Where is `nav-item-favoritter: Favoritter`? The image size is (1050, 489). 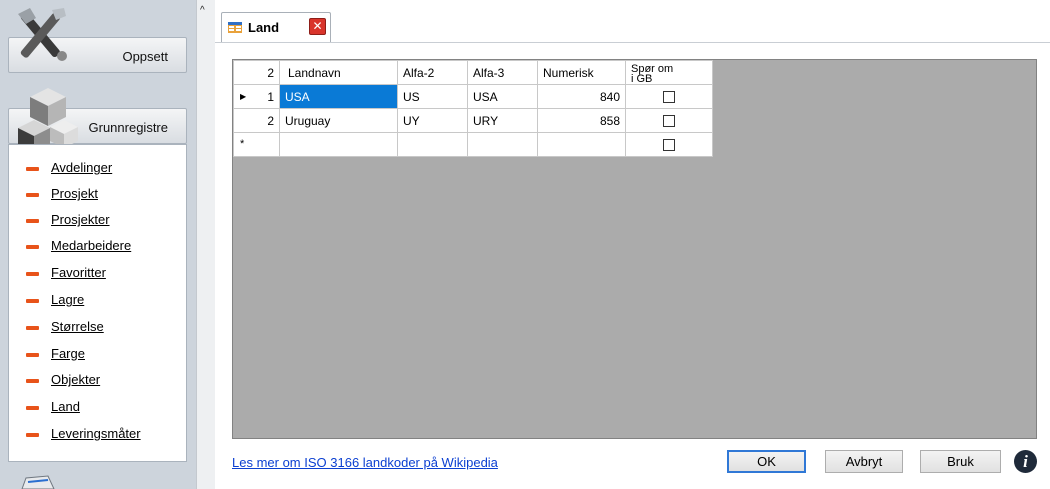
nav-item-favoritter: Favoritter is located at coordinates (96, 274).